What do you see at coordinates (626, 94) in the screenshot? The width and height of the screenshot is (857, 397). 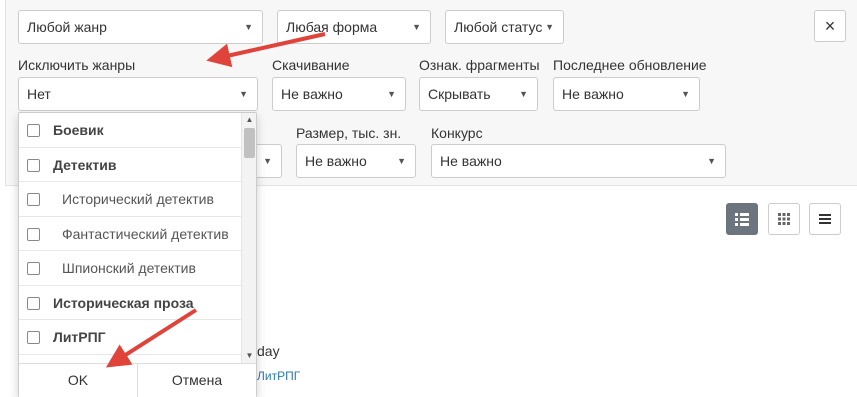 I see `updated-select: Не важно ▼` at bounding box center [626, 94].